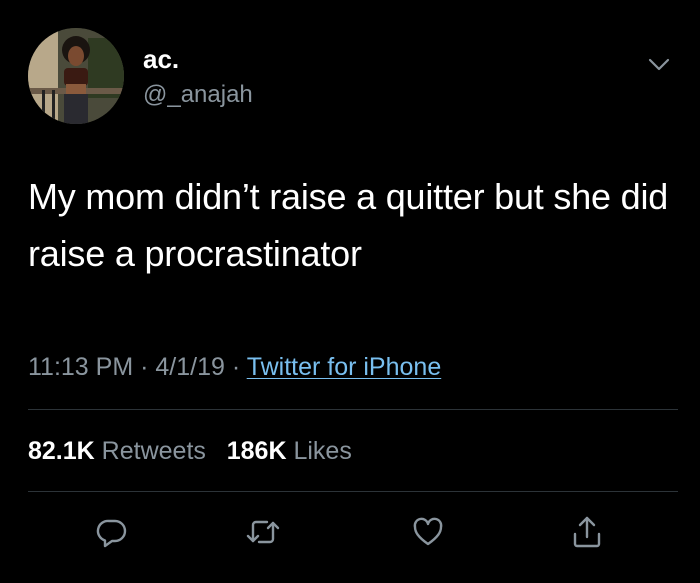  I want to click on likes-count: 186K, so click(256, 451).